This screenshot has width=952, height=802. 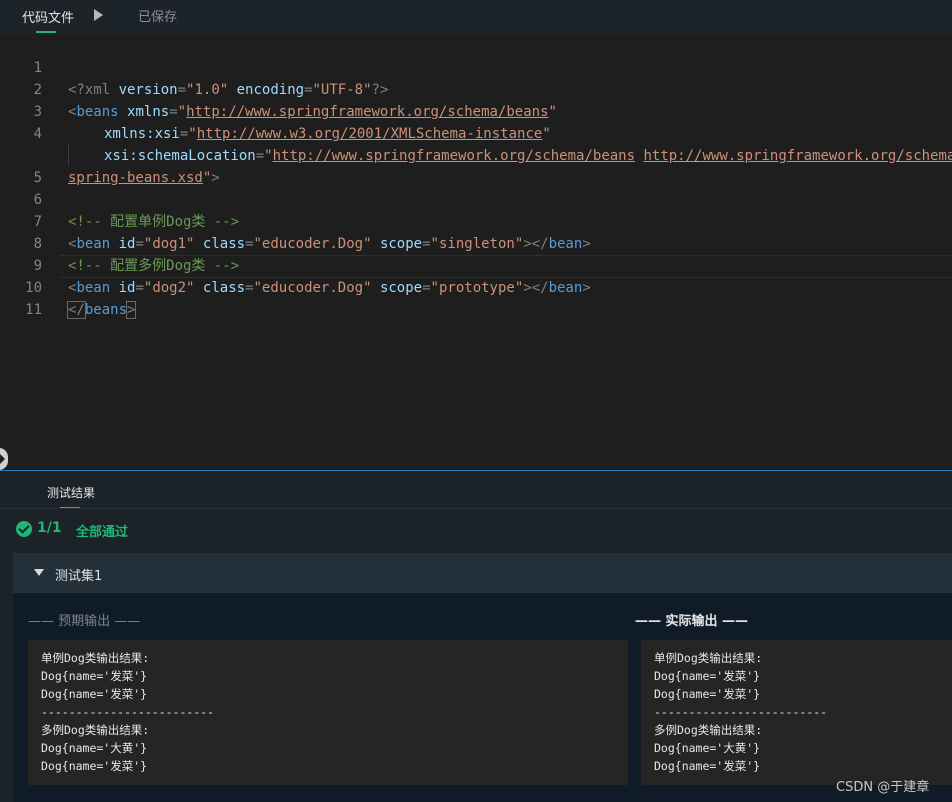 I want to click on tab-test-results: 测试结果, so click(x=71, y=492).